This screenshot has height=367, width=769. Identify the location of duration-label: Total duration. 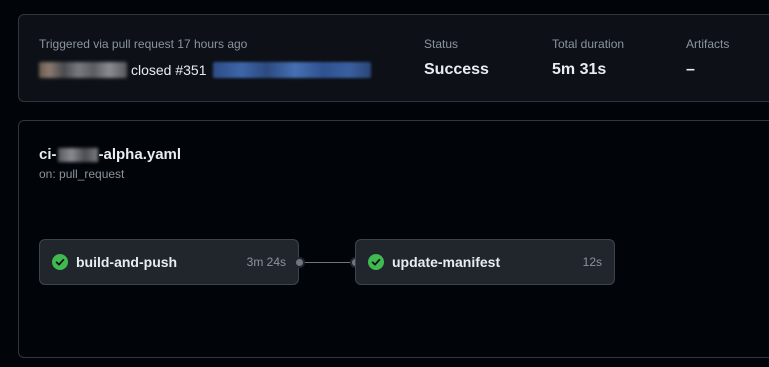
(588, 44).